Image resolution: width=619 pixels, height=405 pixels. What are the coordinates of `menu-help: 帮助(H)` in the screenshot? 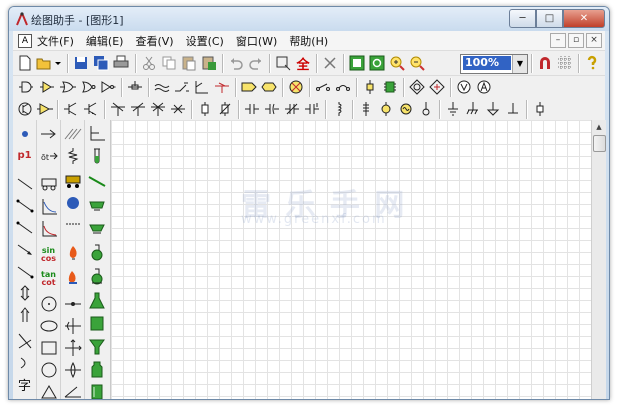 It's located at (308, 41).